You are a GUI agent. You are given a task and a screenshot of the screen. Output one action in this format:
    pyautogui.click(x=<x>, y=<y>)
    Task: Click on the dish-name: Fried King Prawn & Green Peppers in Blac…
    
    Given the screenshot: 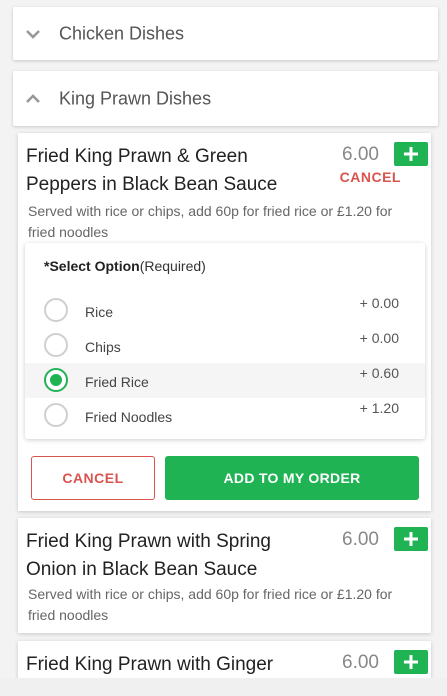 What is the action you would take?
    pyautogui.click(x=152, y=170)
    